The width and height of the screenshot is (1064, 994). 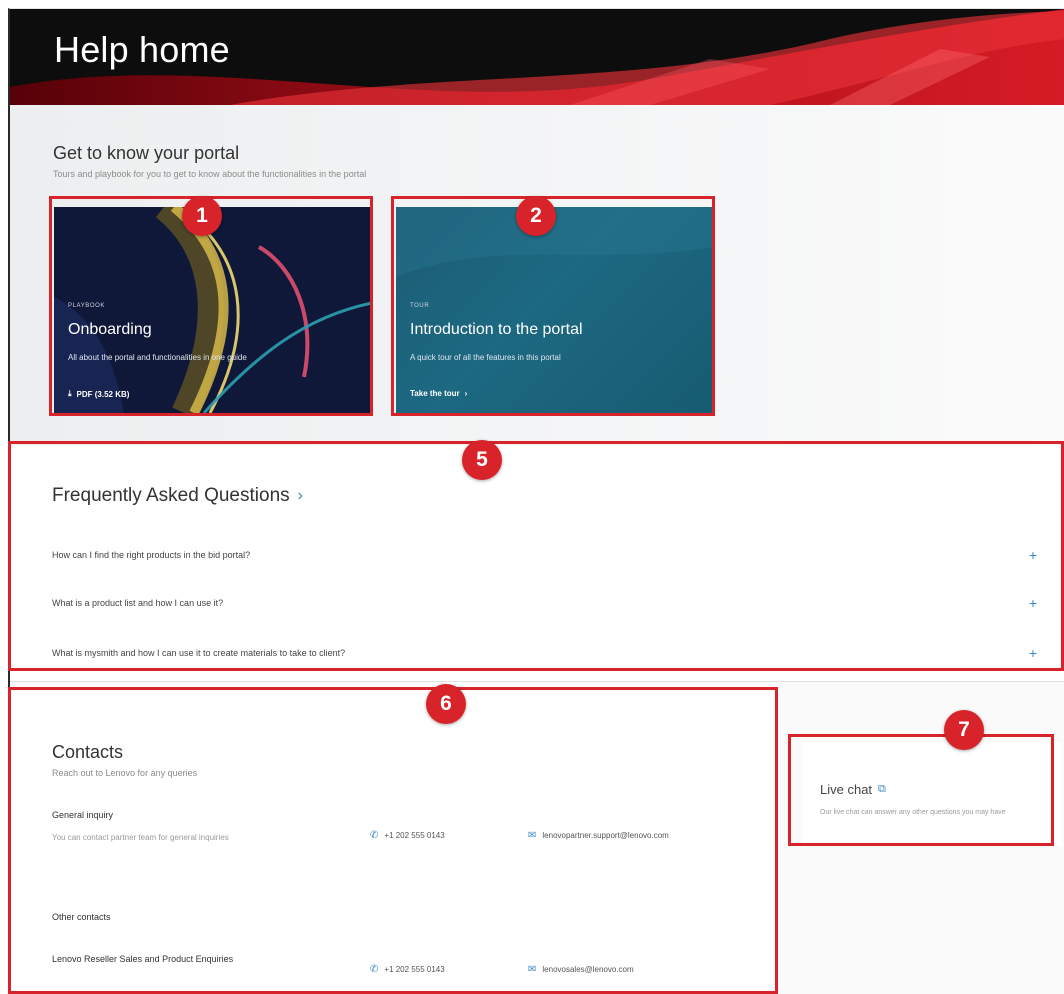 What do you see at coordinates (146, 153) in the screenshot?
I see `section-title: Get to know your portal` at bounding box center [146, 153].